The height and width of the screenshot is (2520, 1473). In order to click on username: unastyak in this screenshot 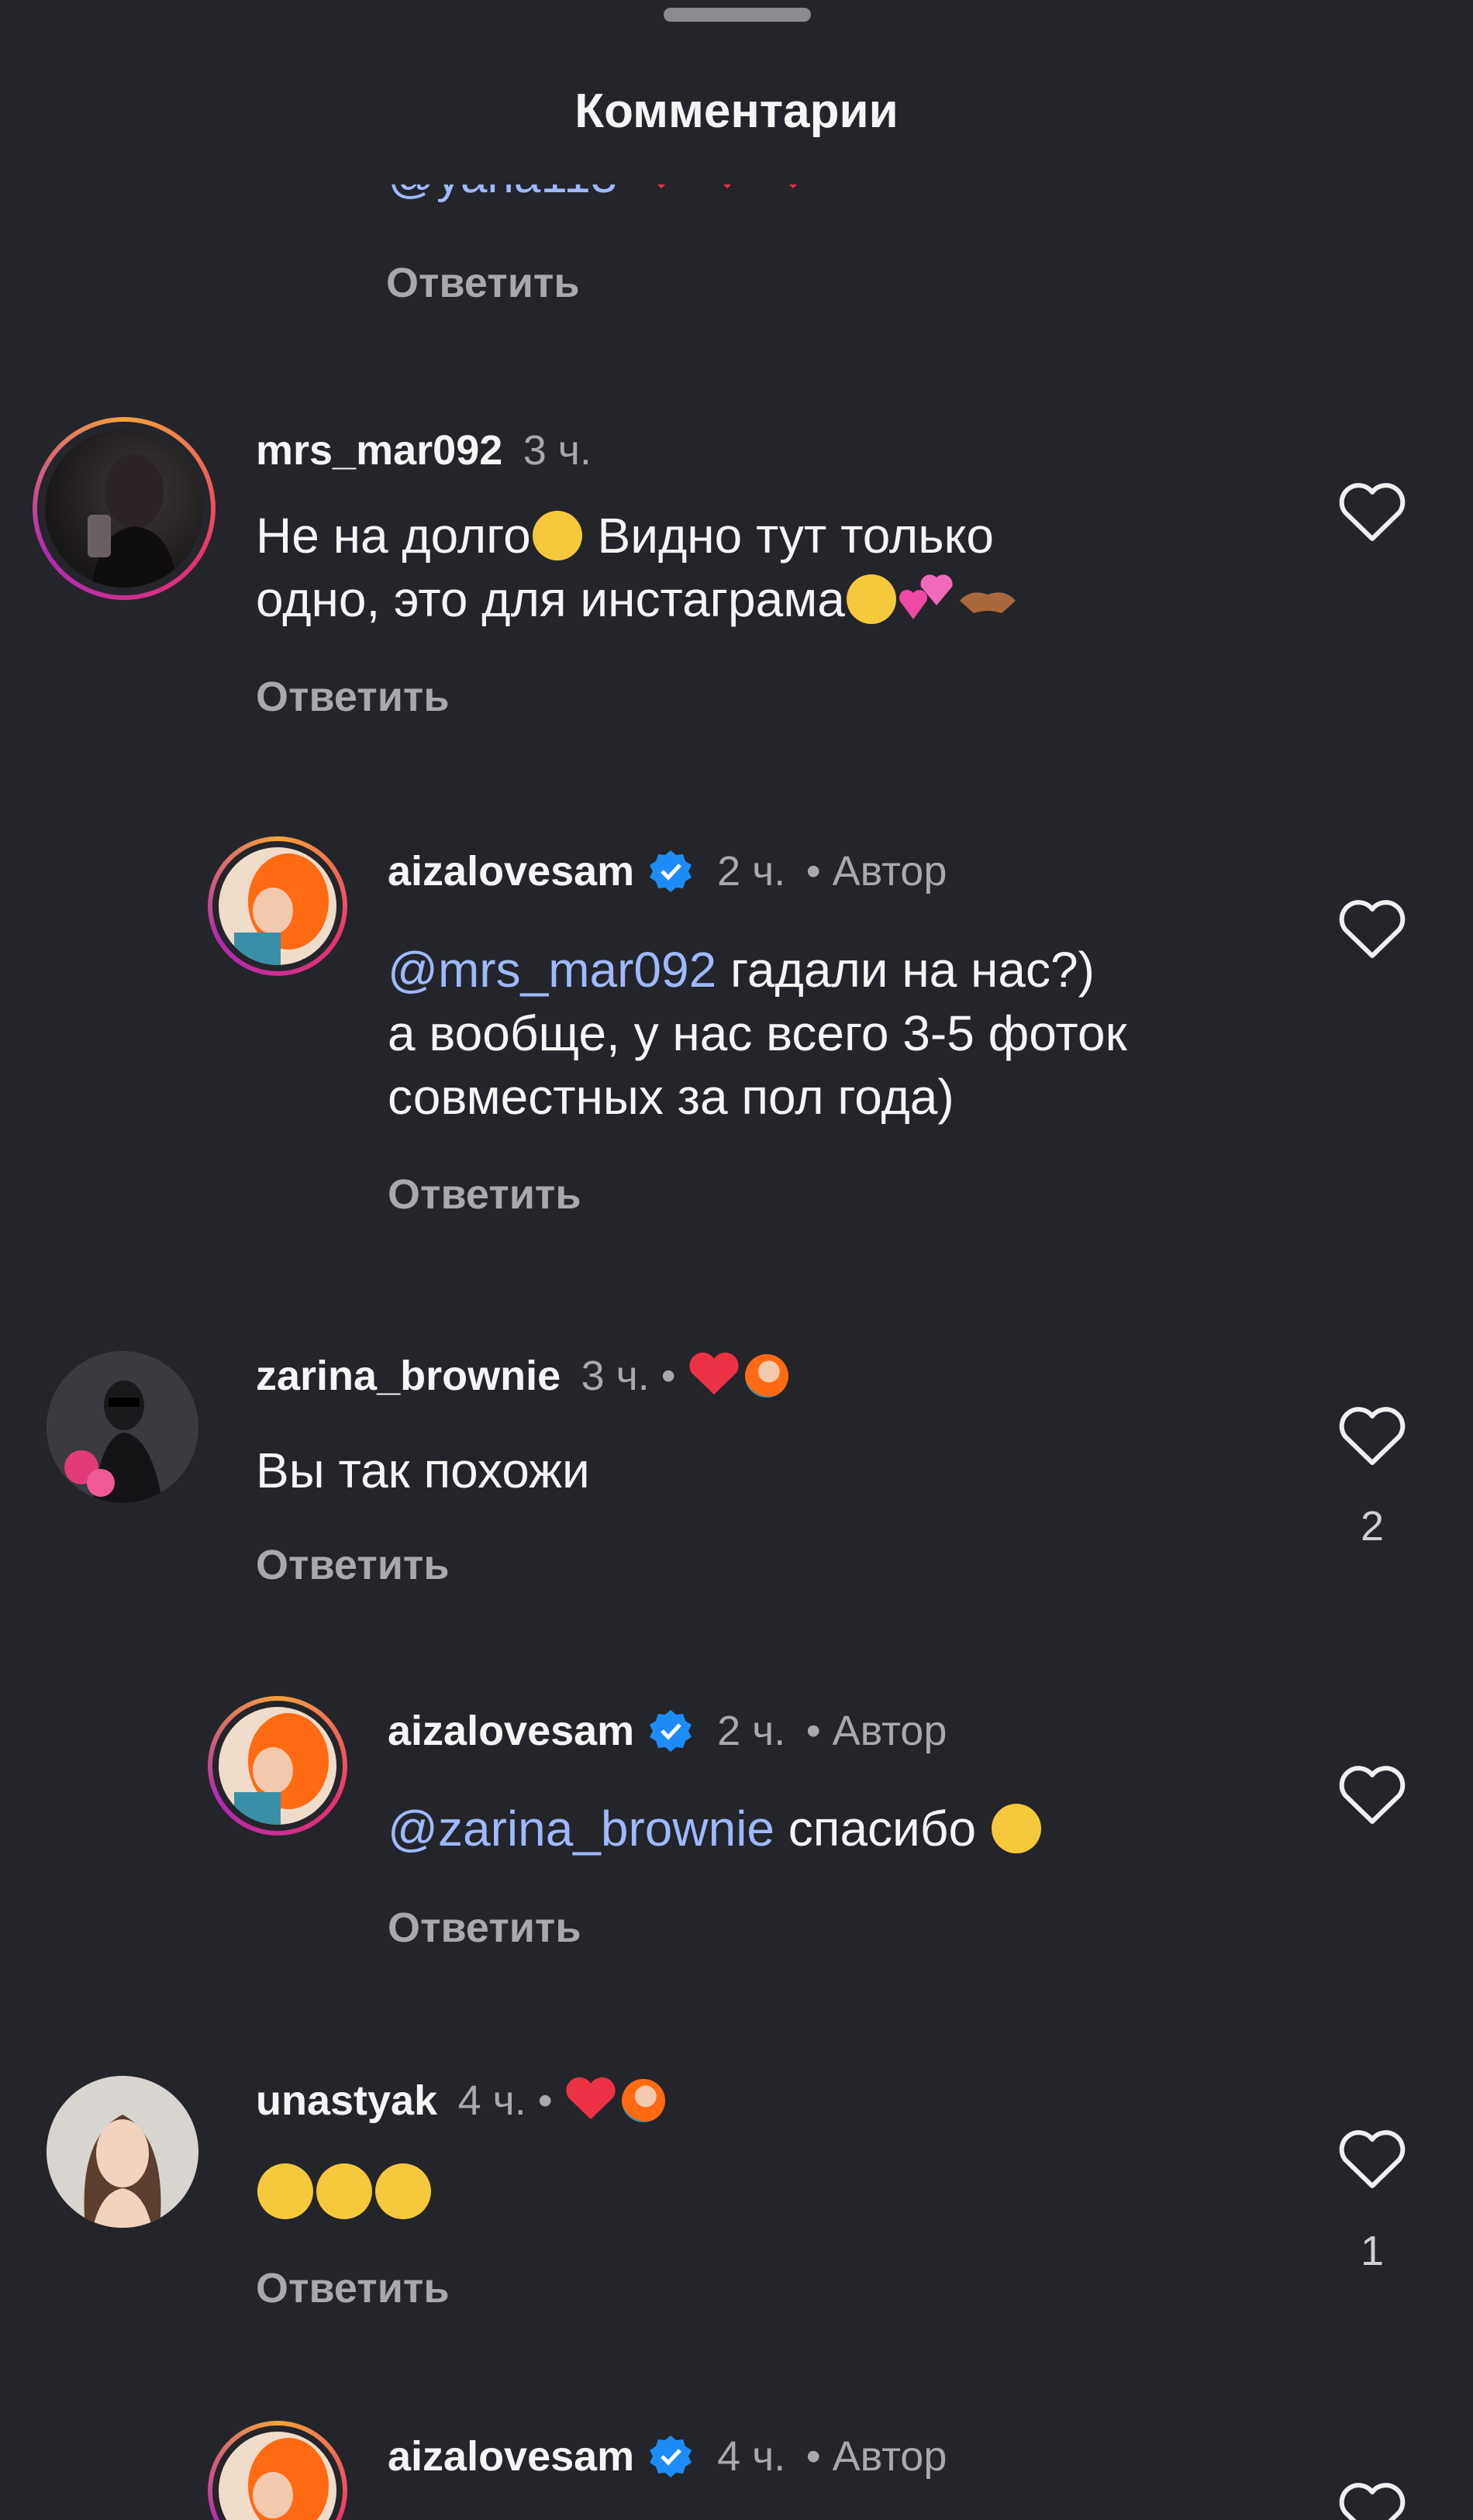, I will do `click(346, 2100)`.